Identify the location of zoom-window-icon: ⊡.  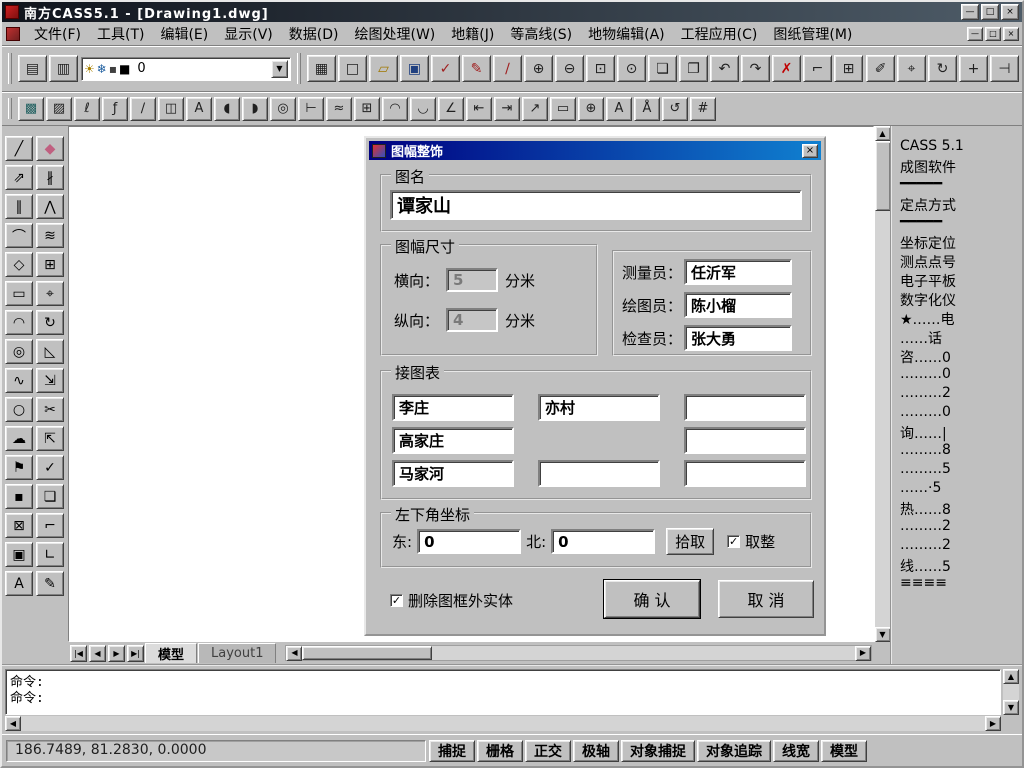
(600, 68).